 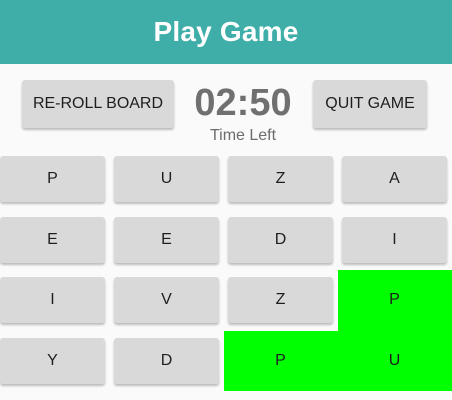 I want to click on letter-tile-selected: U, so click(x=394, y=361).